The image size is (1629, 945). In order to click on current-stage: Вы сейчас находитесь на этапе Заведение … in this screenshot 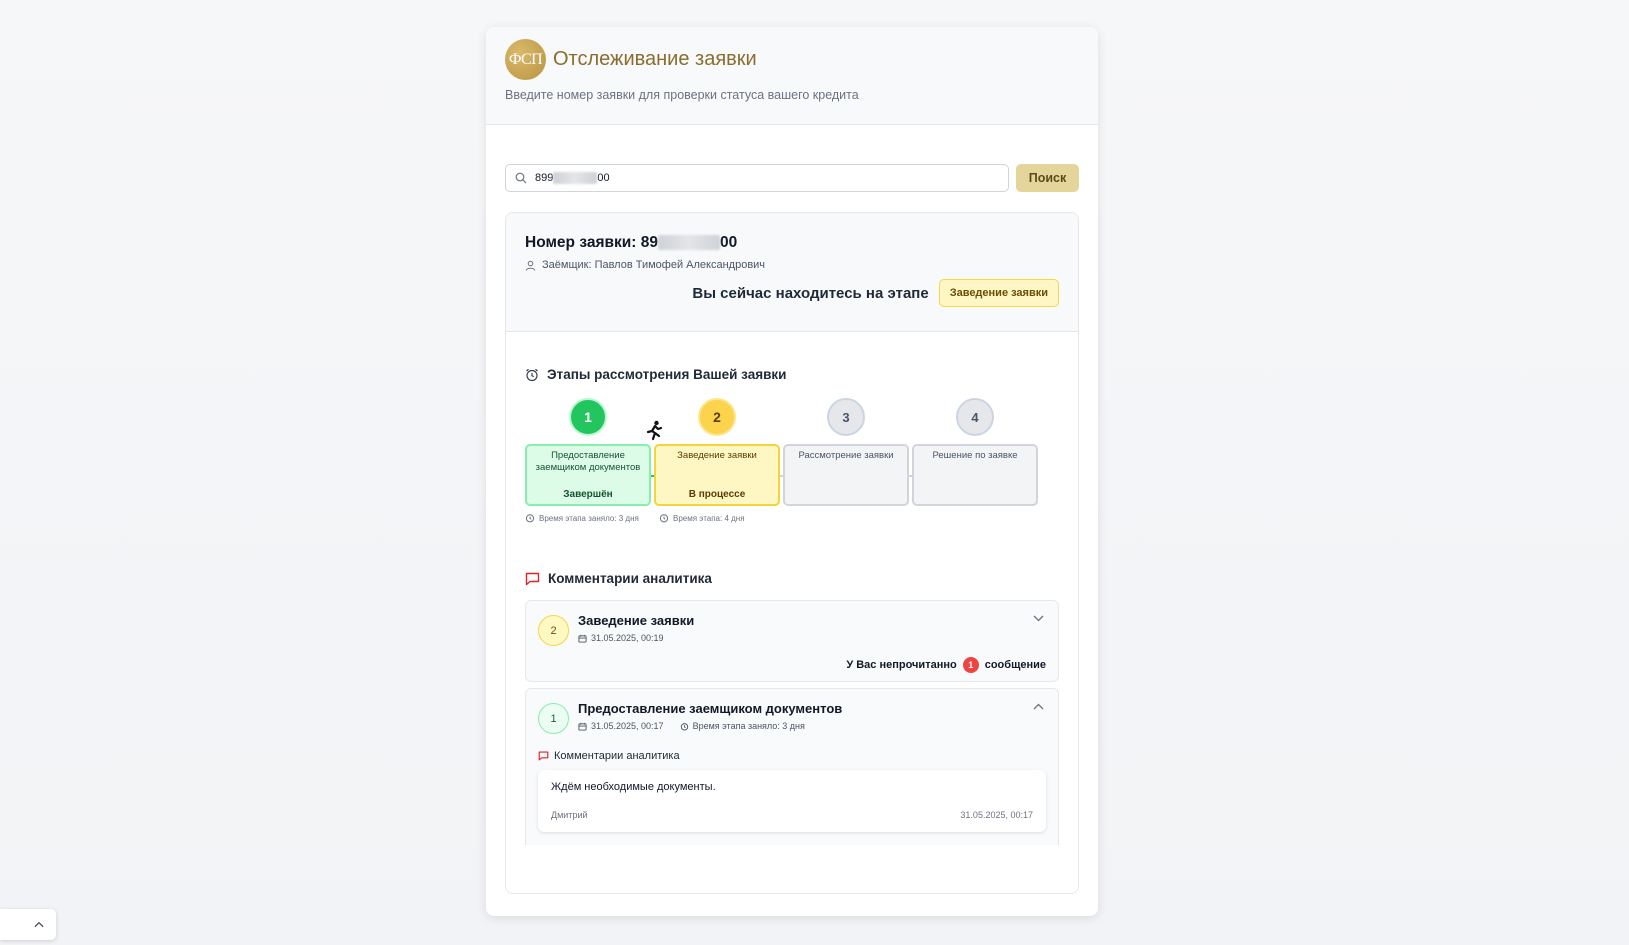, I will do `click(875, 293)`.